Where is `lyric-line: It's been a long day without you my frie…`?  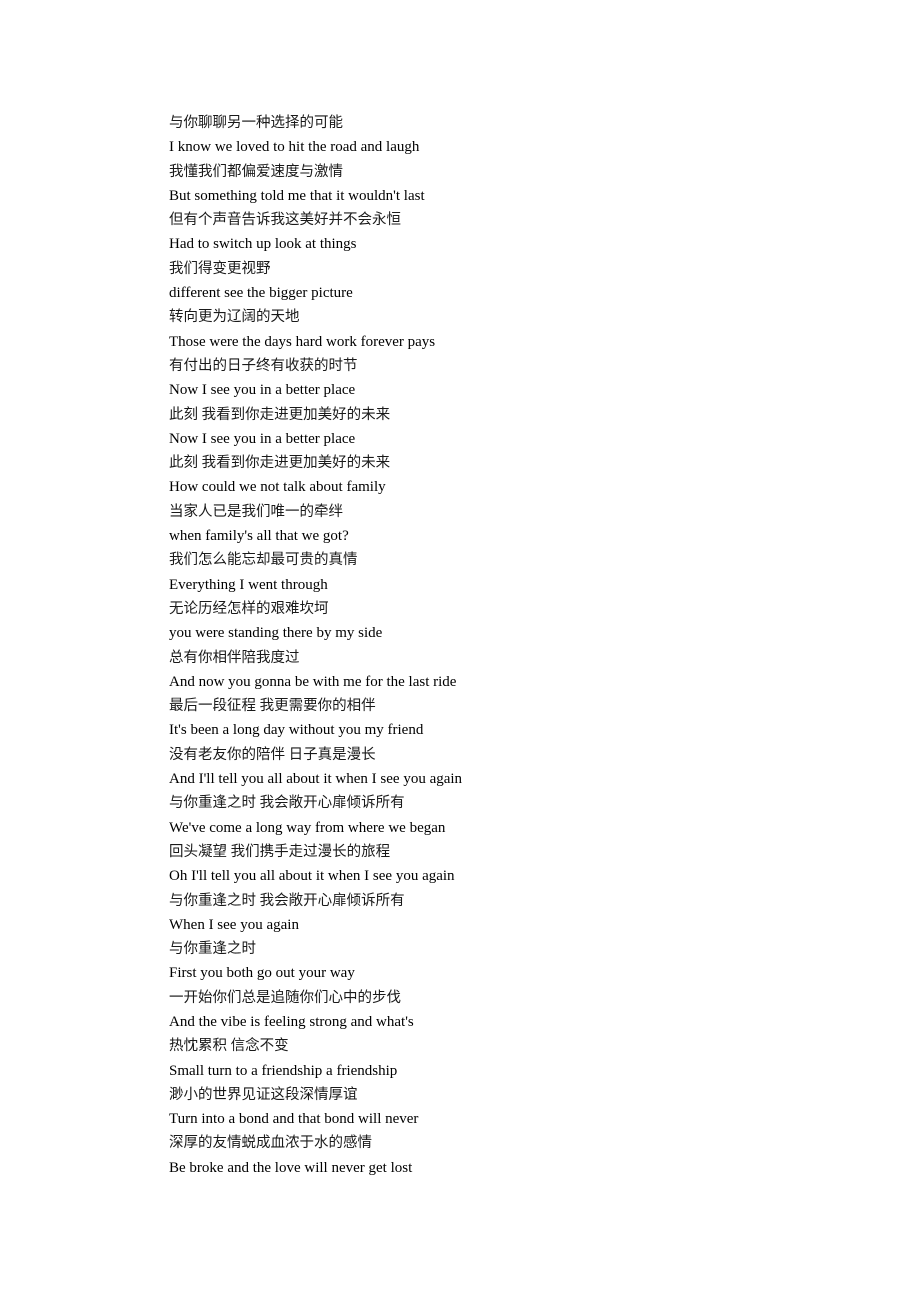
lyric-line: It's been a long day without you my frie… is located at coordinates (296, 730).